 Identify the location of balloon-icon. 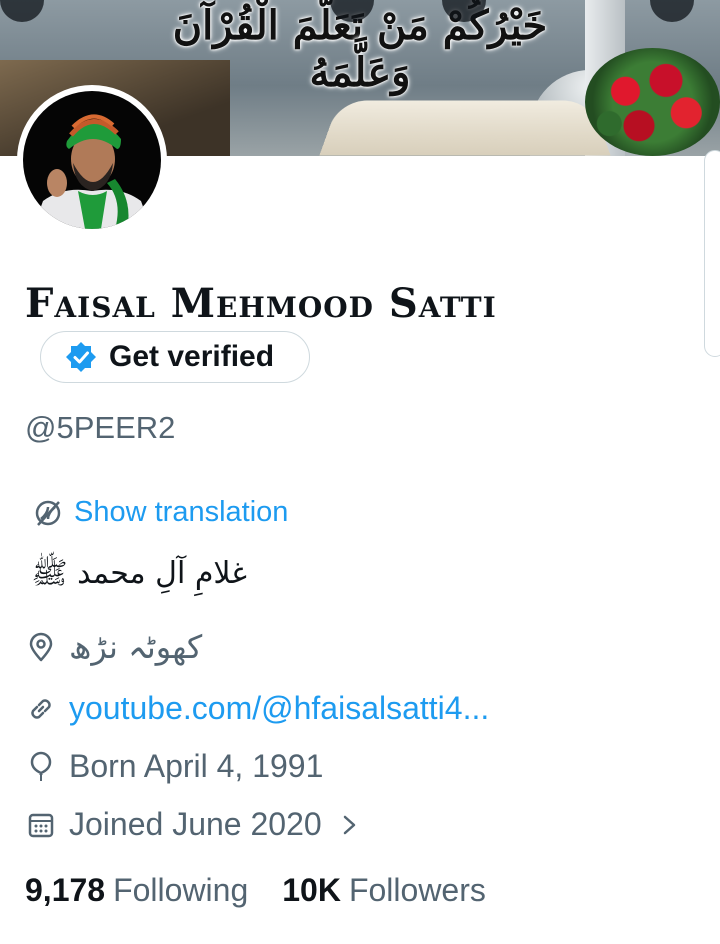
(41, 767).